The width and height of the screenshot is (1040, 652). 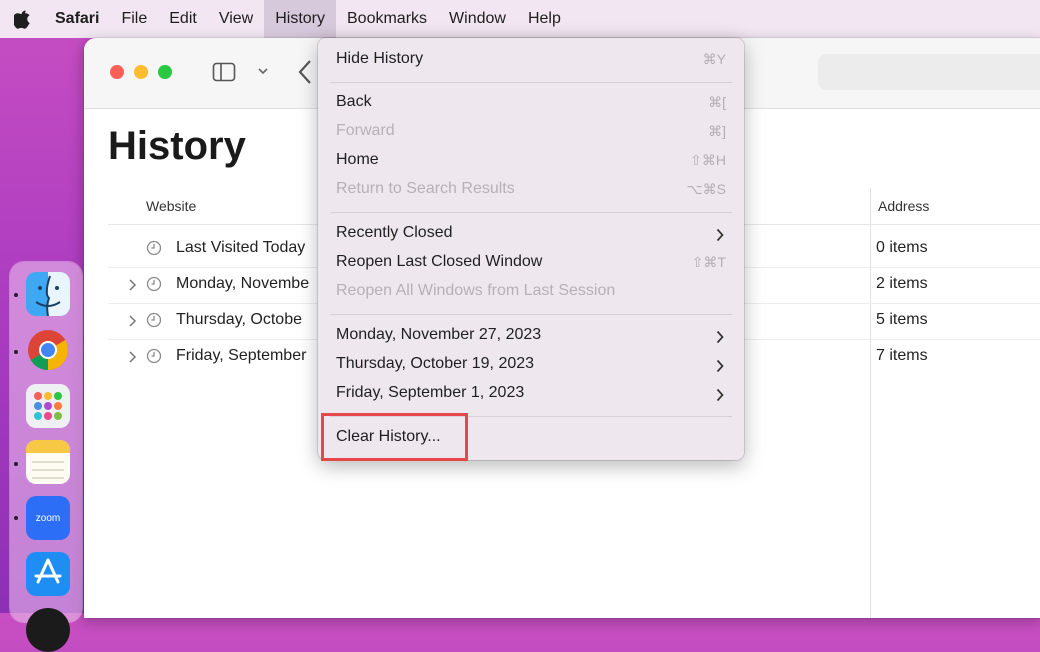 What do you see at coordinates (241, 355) in the screenshot?
I see `history-row-label: Friday, September` at bounding box center [241, 355].